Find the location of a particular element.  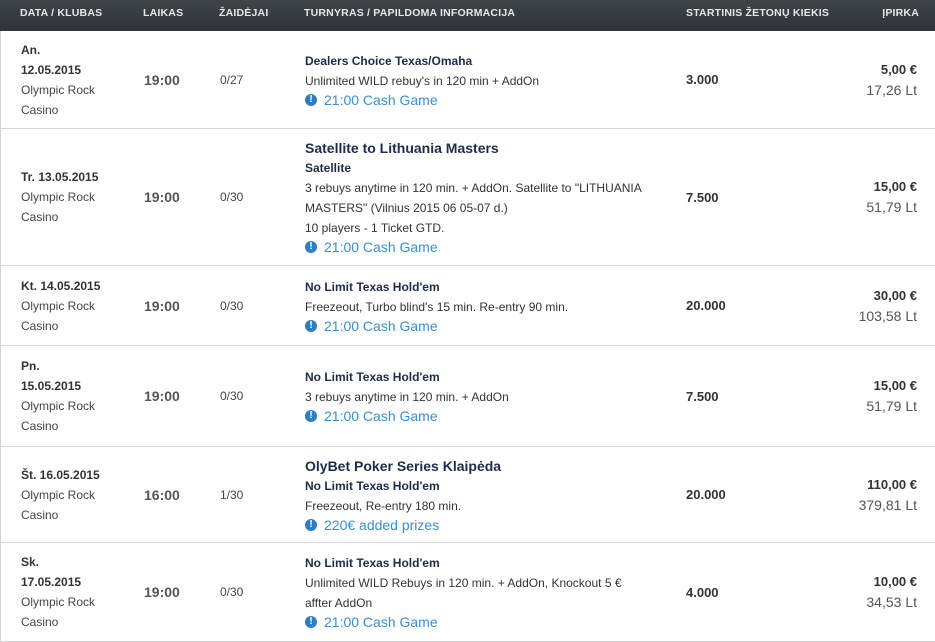

buyin-lt: 379,81 Lt is located at coordinates (887, 504).